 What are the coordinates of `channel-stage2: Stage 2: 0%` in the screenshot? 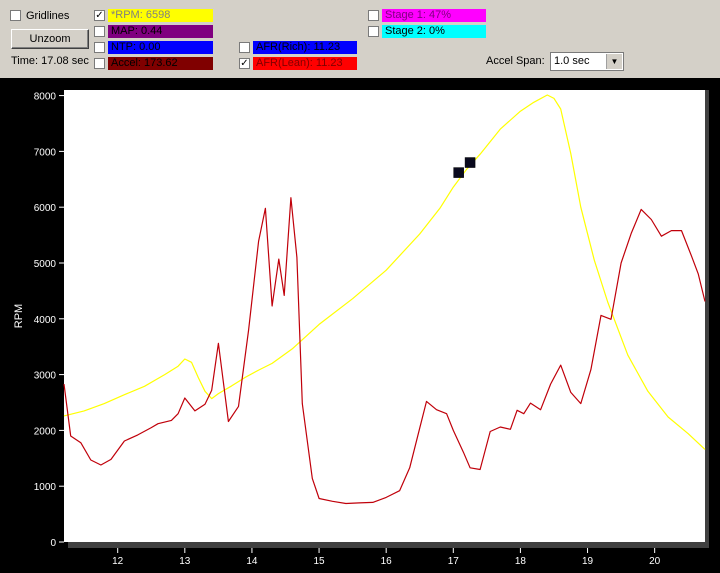 It's located at (434, 31).